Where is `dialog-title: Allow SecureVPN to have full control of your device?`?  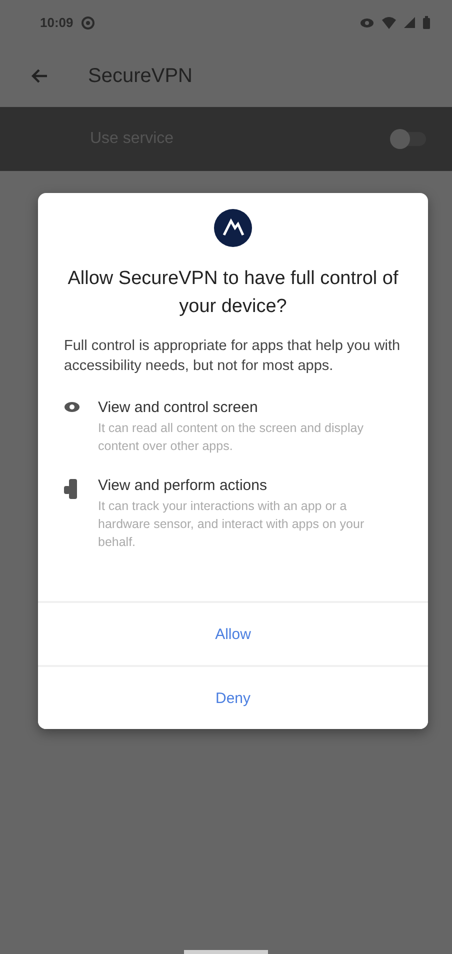
dialog-title: Allow SecureVPN to have full control of your device? is located at coordinates (233, 293).